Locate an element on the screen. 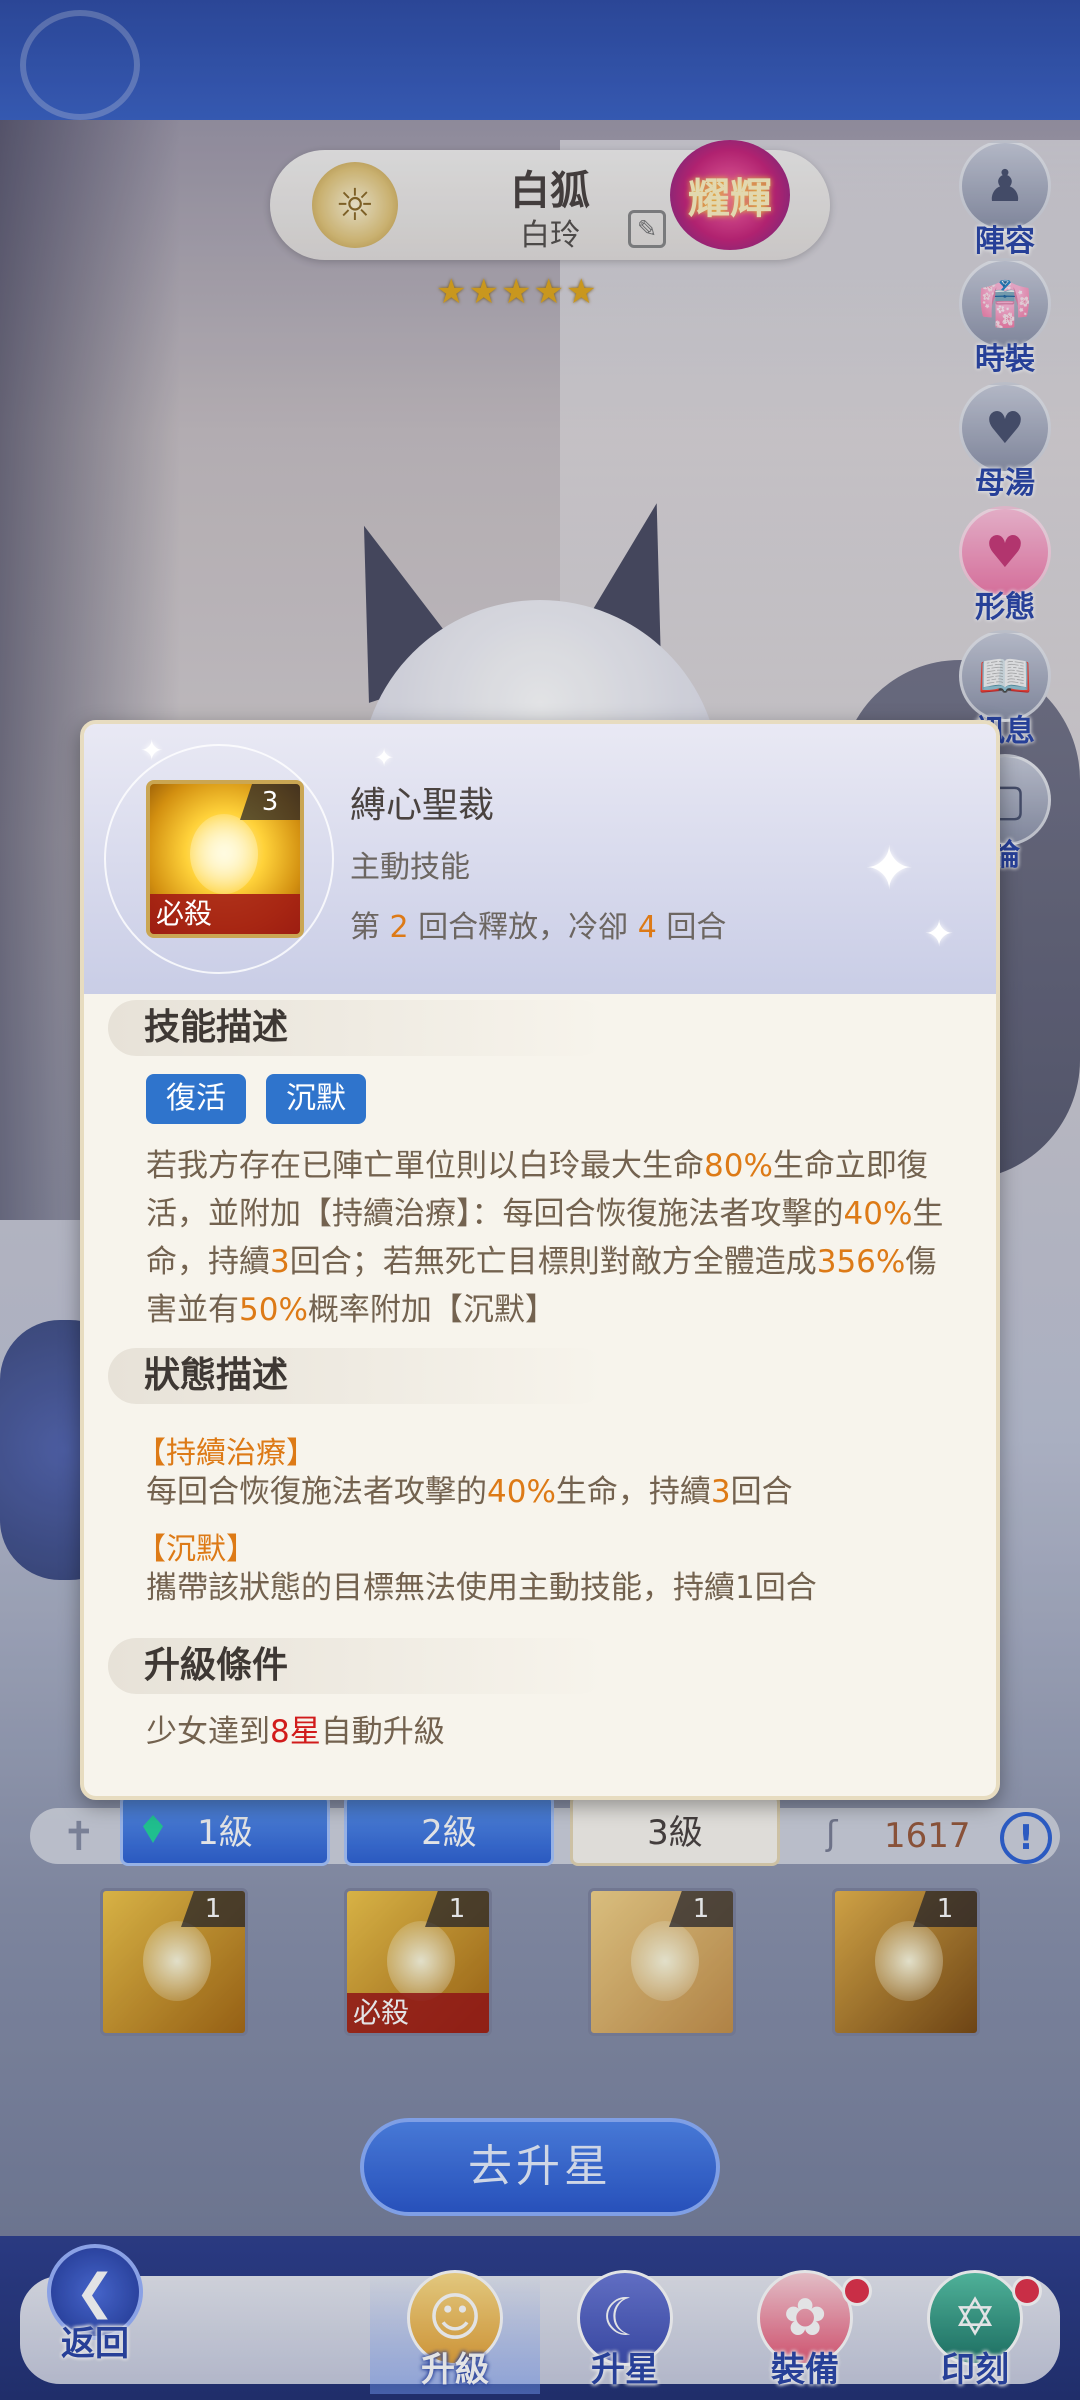 The width and height of the screenshot is (1080, 2400). desc-value: 8星 is located at coordinates (295, 1732).